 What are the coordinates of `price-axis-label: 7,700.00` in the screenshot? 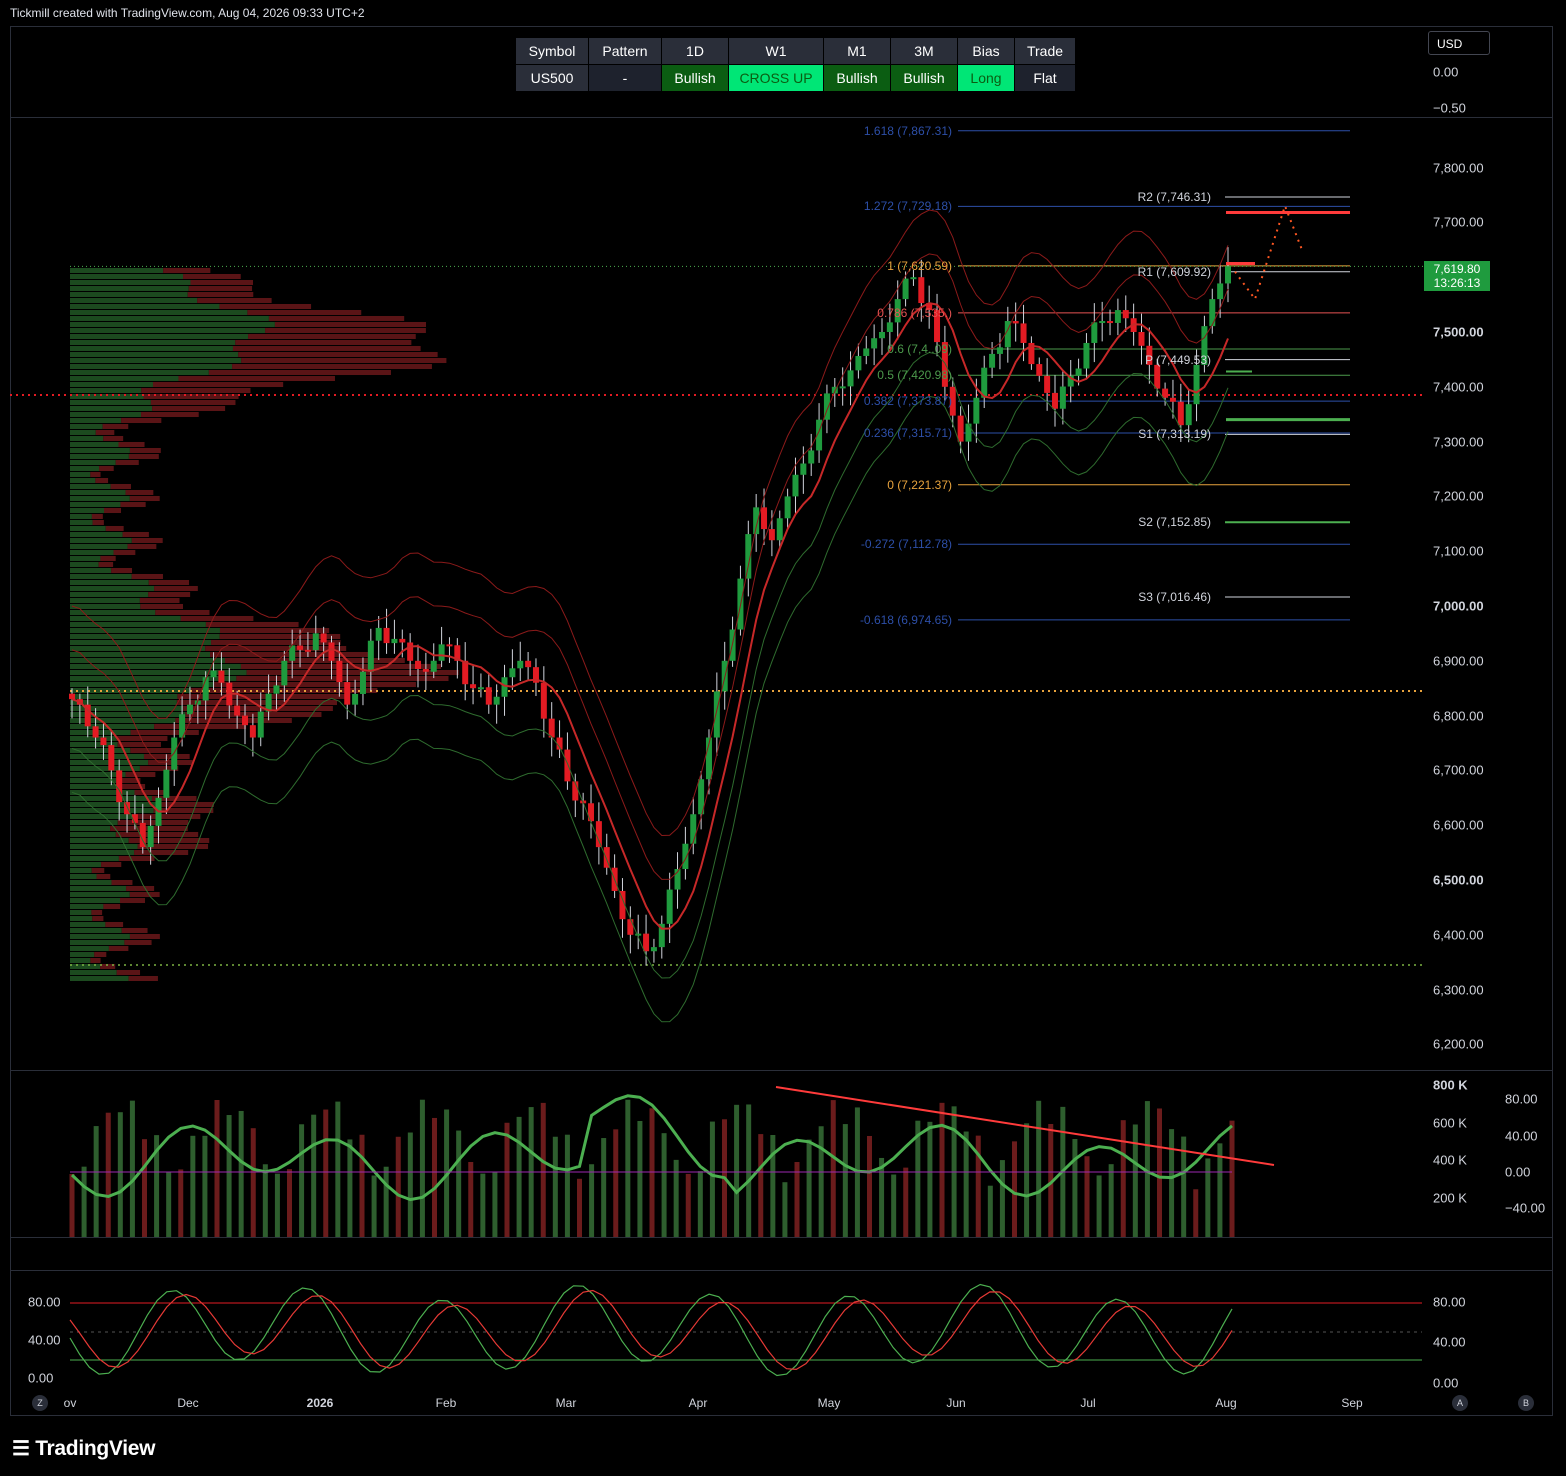 It's located at (1458, 222).